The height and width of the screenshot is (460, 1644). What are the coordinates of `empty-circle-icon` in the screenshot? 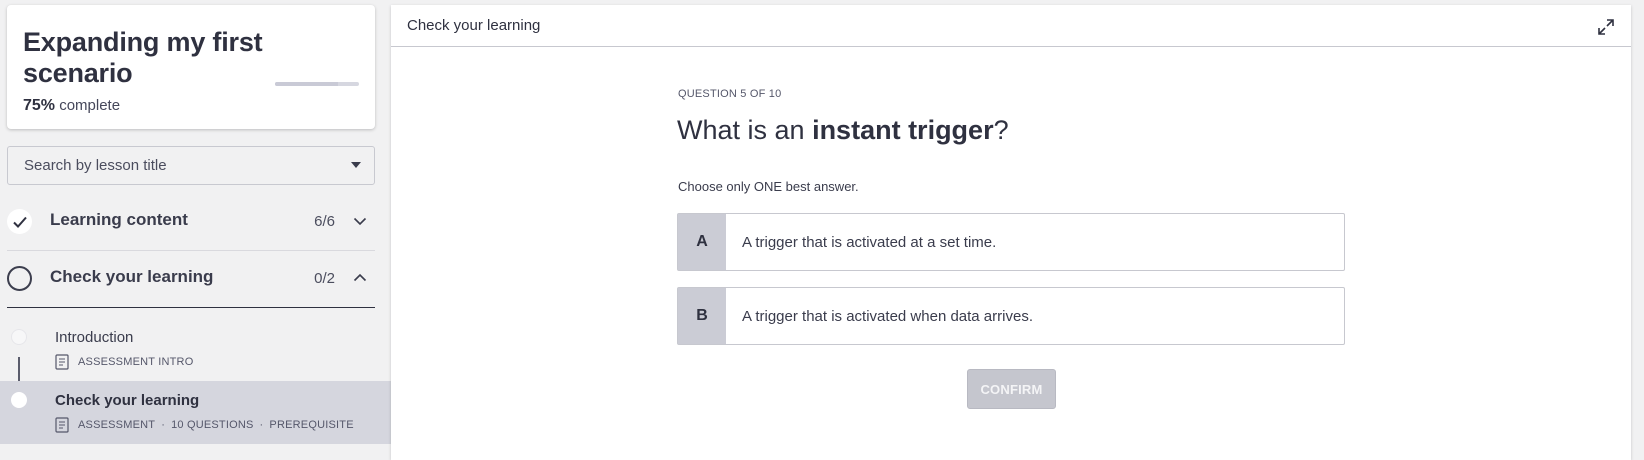 It's located at (19, 278).